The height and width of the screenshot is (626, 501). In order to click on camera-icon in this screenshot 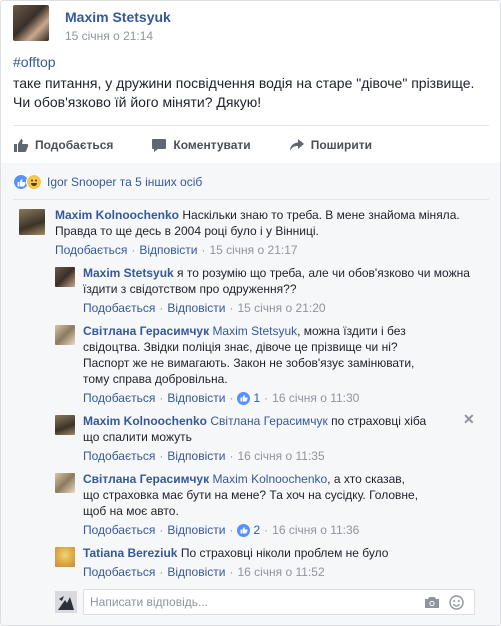, I will do `click(432, 605)`.